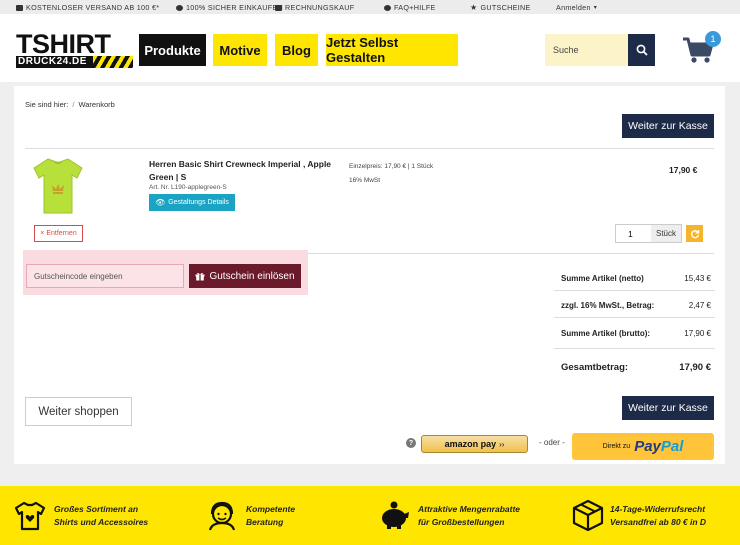 The height and width of the screenshot is (545, 740). Describe the element at coordinates (552, 442) in the screenshot. I see `or-separator: - oder -` at that location.